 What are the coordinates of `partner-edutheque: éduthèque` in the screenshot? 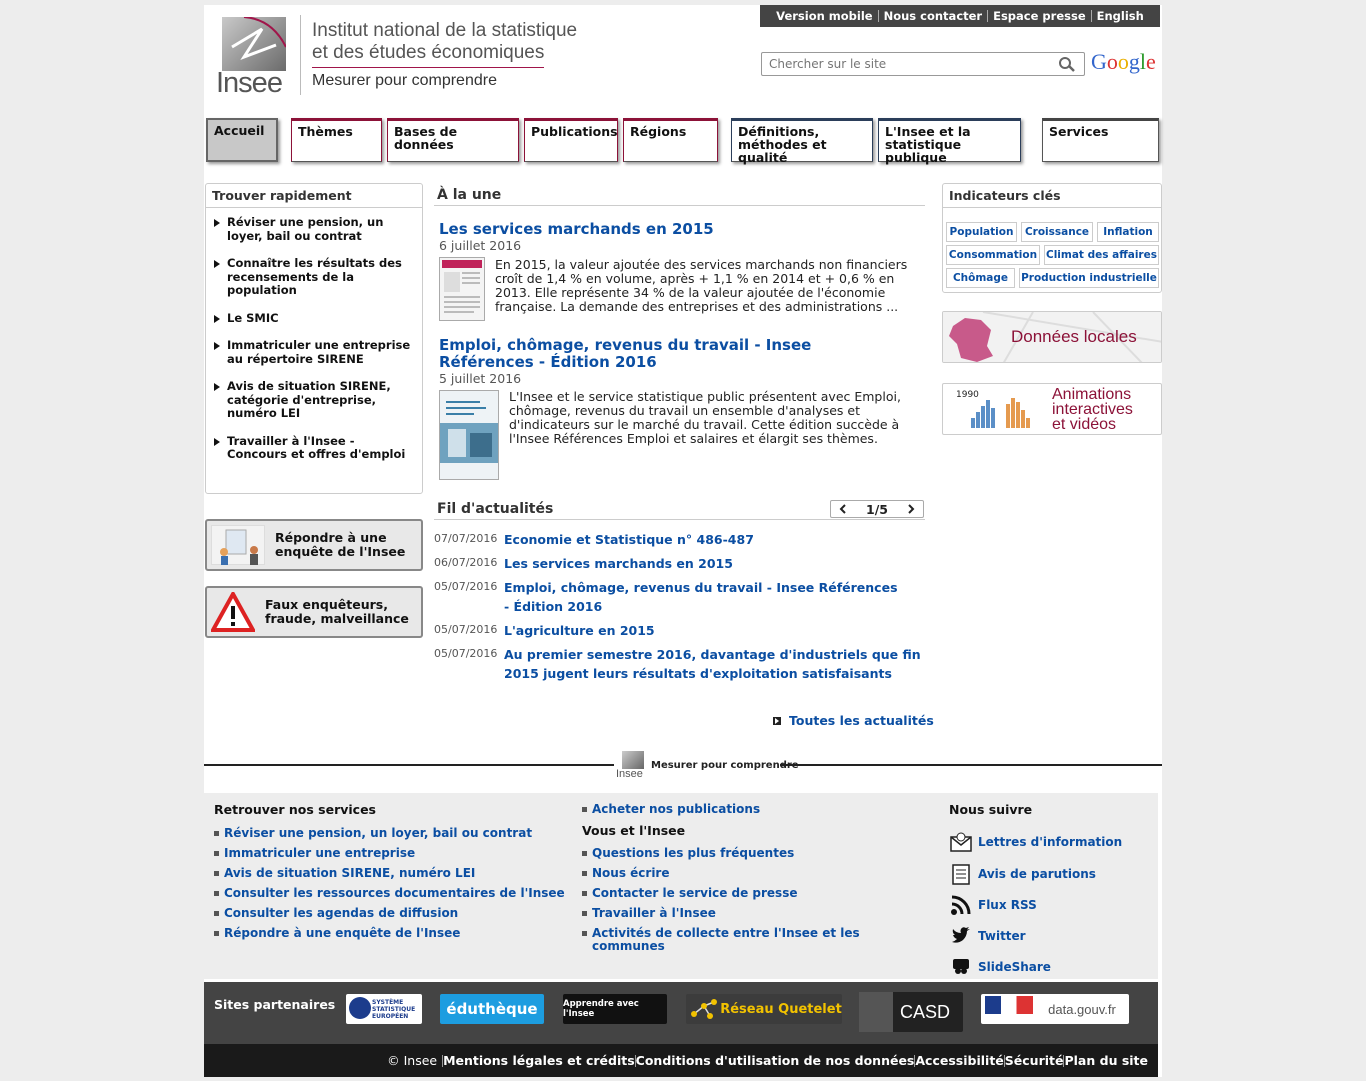 It's located at (492, 1009).